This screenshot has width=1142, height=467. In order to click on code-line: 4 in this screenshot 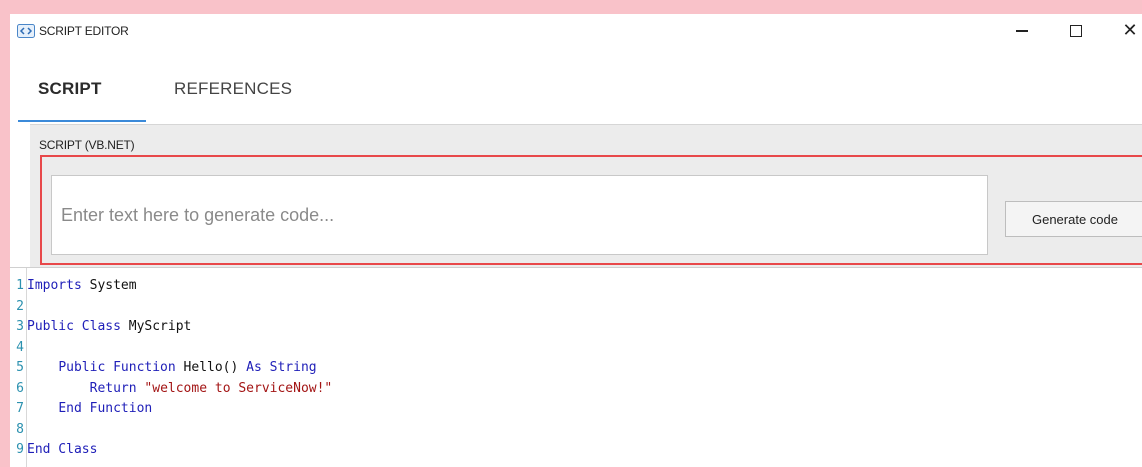, I will do `click(18, 348)`.